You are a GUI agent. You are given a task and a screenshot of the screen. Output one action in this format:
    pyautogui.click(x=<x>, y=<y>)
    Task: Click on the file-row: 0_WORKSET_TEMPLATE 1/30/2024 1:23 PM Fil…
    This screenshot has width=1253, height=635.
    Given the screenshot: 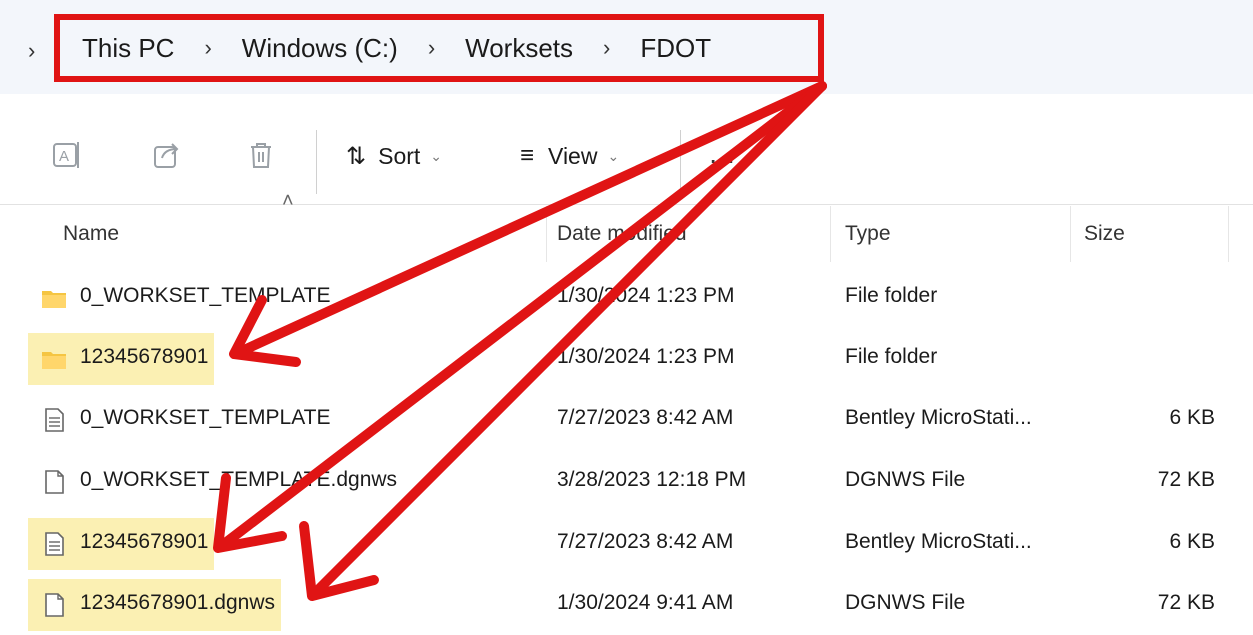 What is the action you would take?
    pyautogui.click(x=626, y=298)
    